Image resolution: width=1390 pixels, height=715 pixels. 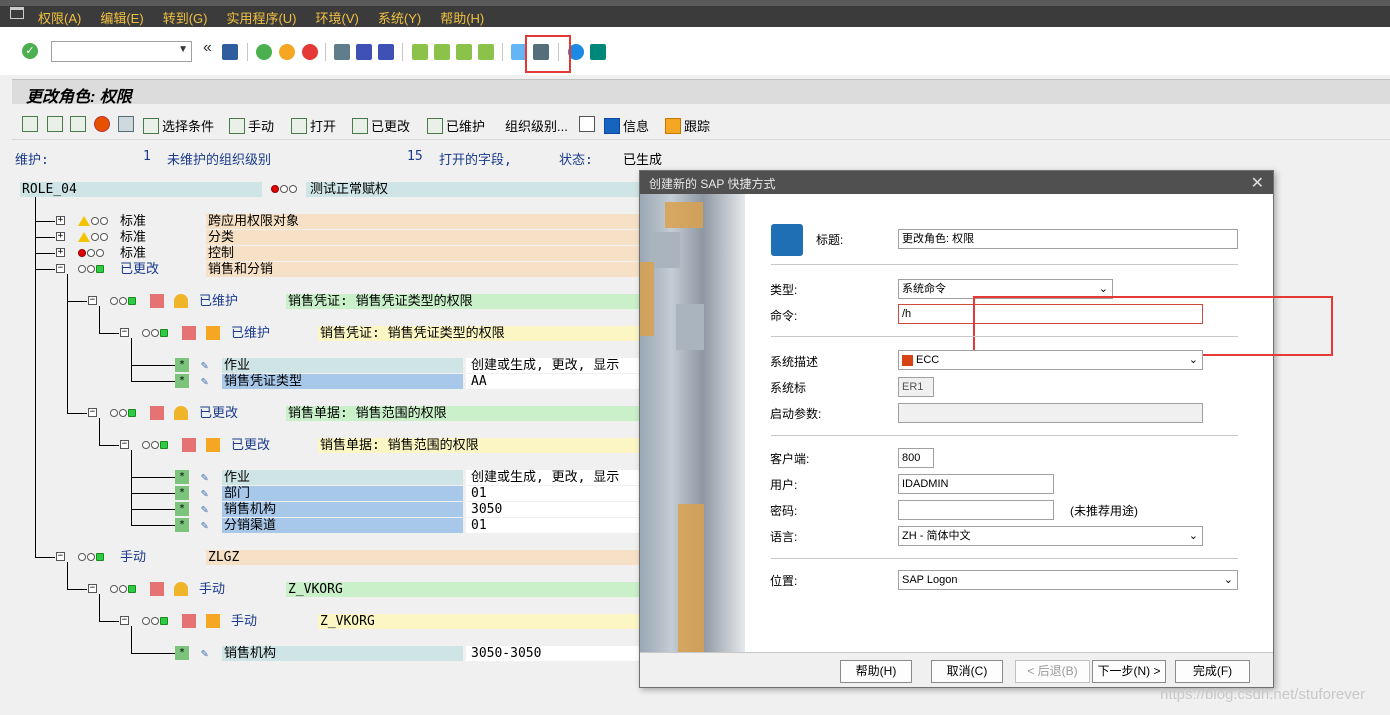 What do you see at coordinates (486, 52) in the screenshot?
I see `last-page-icon` at bounding box center [486, 52].